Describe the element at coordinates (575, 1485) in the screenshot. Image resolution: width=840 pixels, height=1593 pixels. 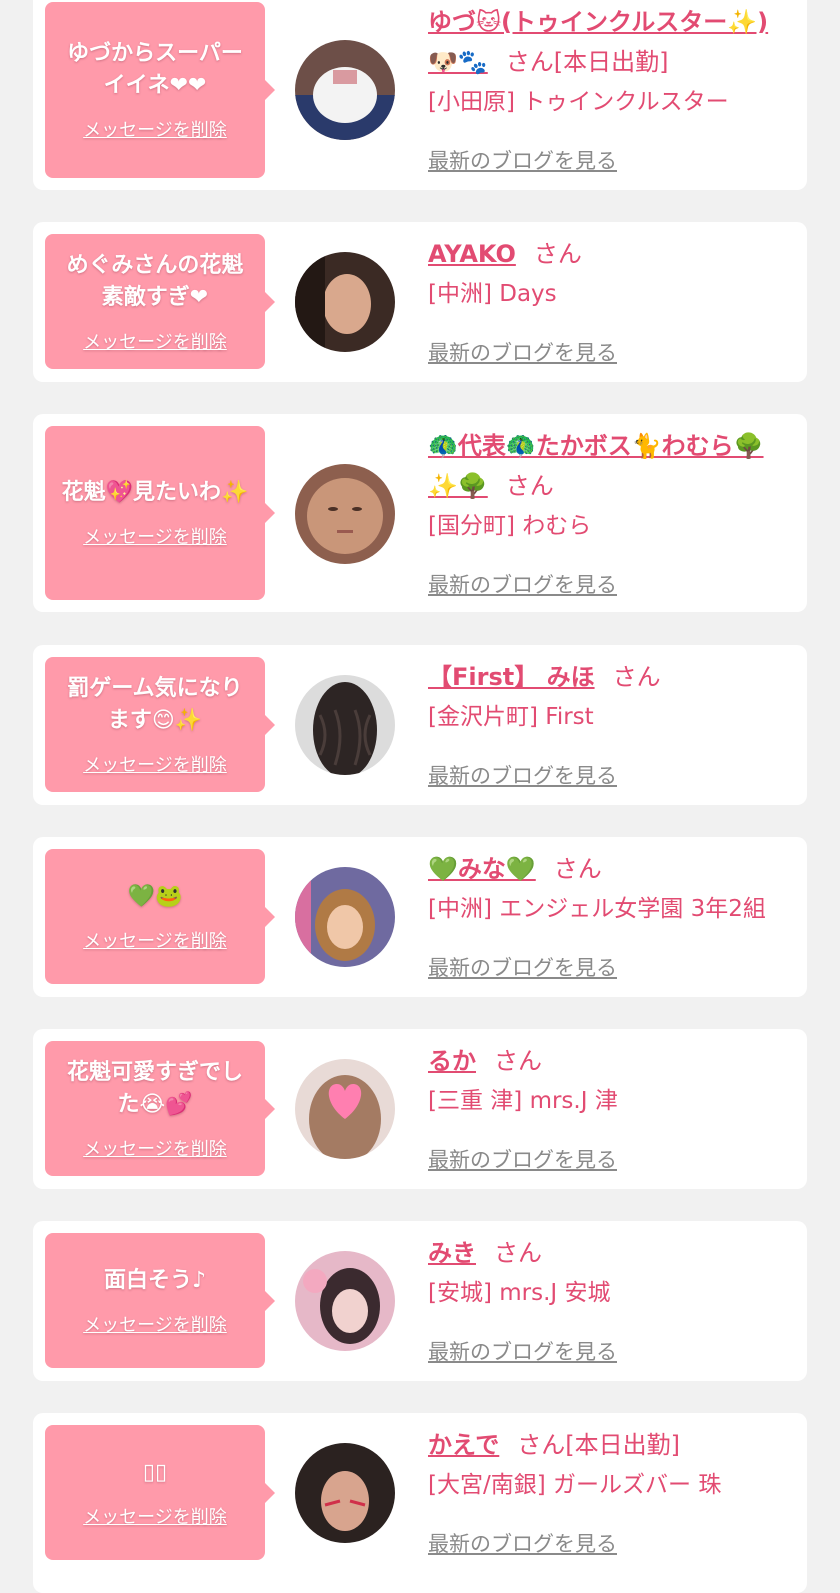
I see `shop-label: [大宮/南銀] ガールズバー 珠` at that location.